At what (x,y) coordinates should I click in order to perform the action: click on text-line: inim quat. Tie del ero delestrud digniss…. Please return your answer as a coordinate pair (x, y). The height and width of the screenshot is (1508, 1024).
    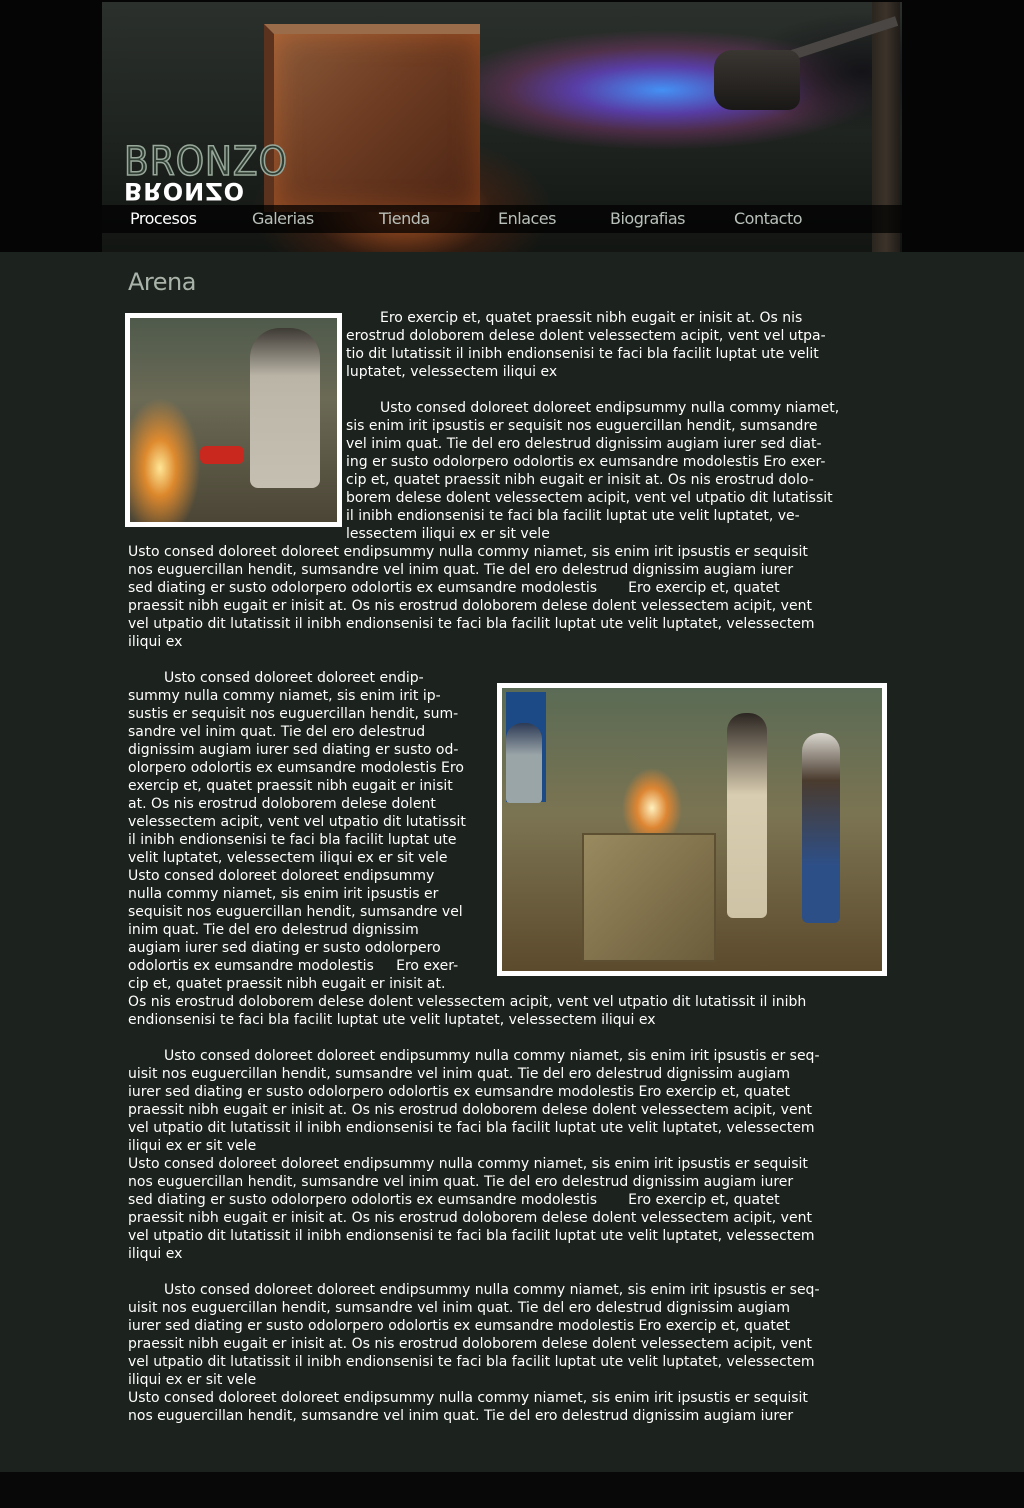
    Looking at the image, I should click on (273, 930).